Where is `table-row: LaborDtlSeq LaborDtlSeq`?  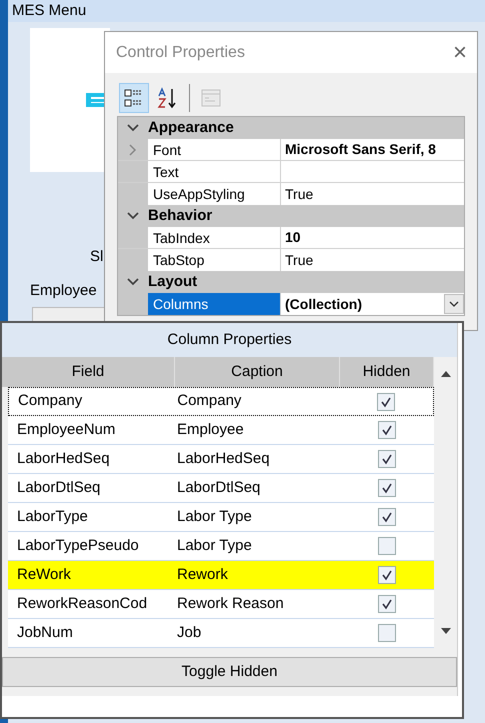
table-row: LaborDtlSeq LaborDtlSeq is located at coordinates (221, 488).